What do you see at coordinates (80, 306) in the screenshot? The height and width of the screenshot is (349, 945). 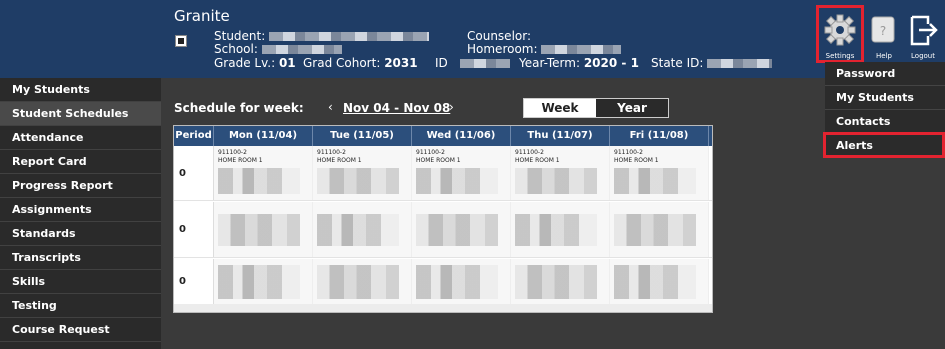 I see `sidebar-item-testing: Testing` at bounding box center [80, 306].